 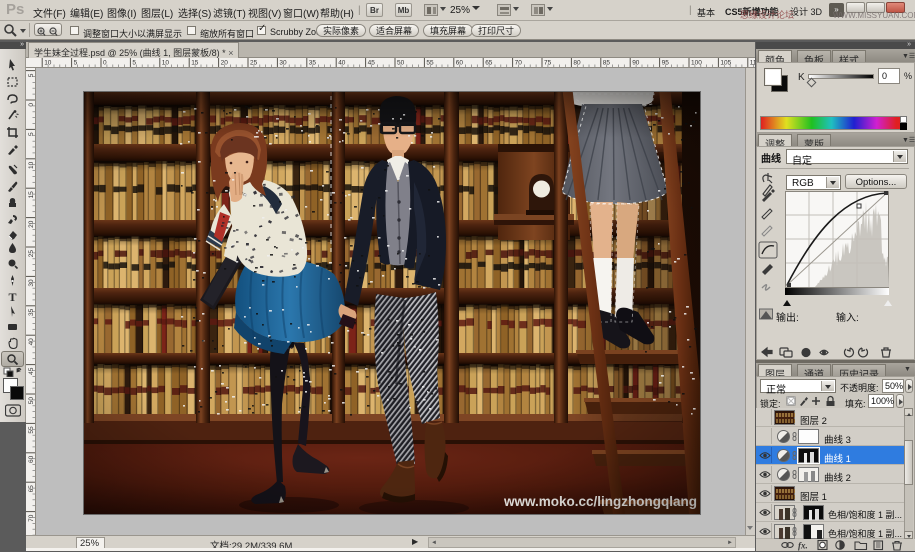 What do you see at coordinates (31, 518) in the screenshot?
I see `svg-text: 70` at bounding box center [31, 518].